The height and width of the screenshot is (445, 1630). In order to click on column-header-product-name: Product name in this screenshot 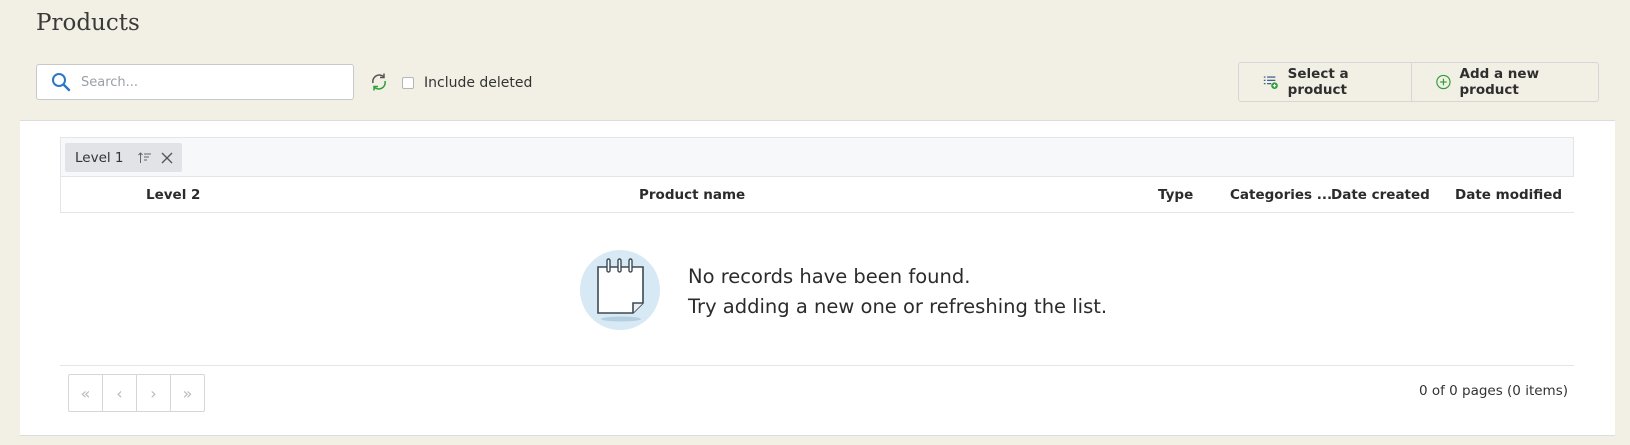, I will do `click(692, 195)`.